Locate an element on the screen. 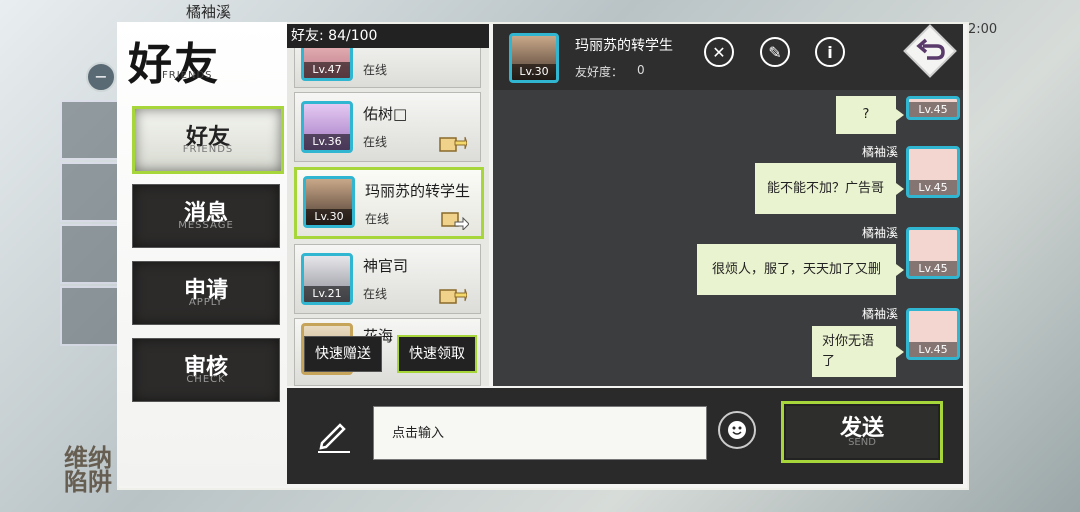  friend-level: Lv.21 is located at coordinates (327, 294).